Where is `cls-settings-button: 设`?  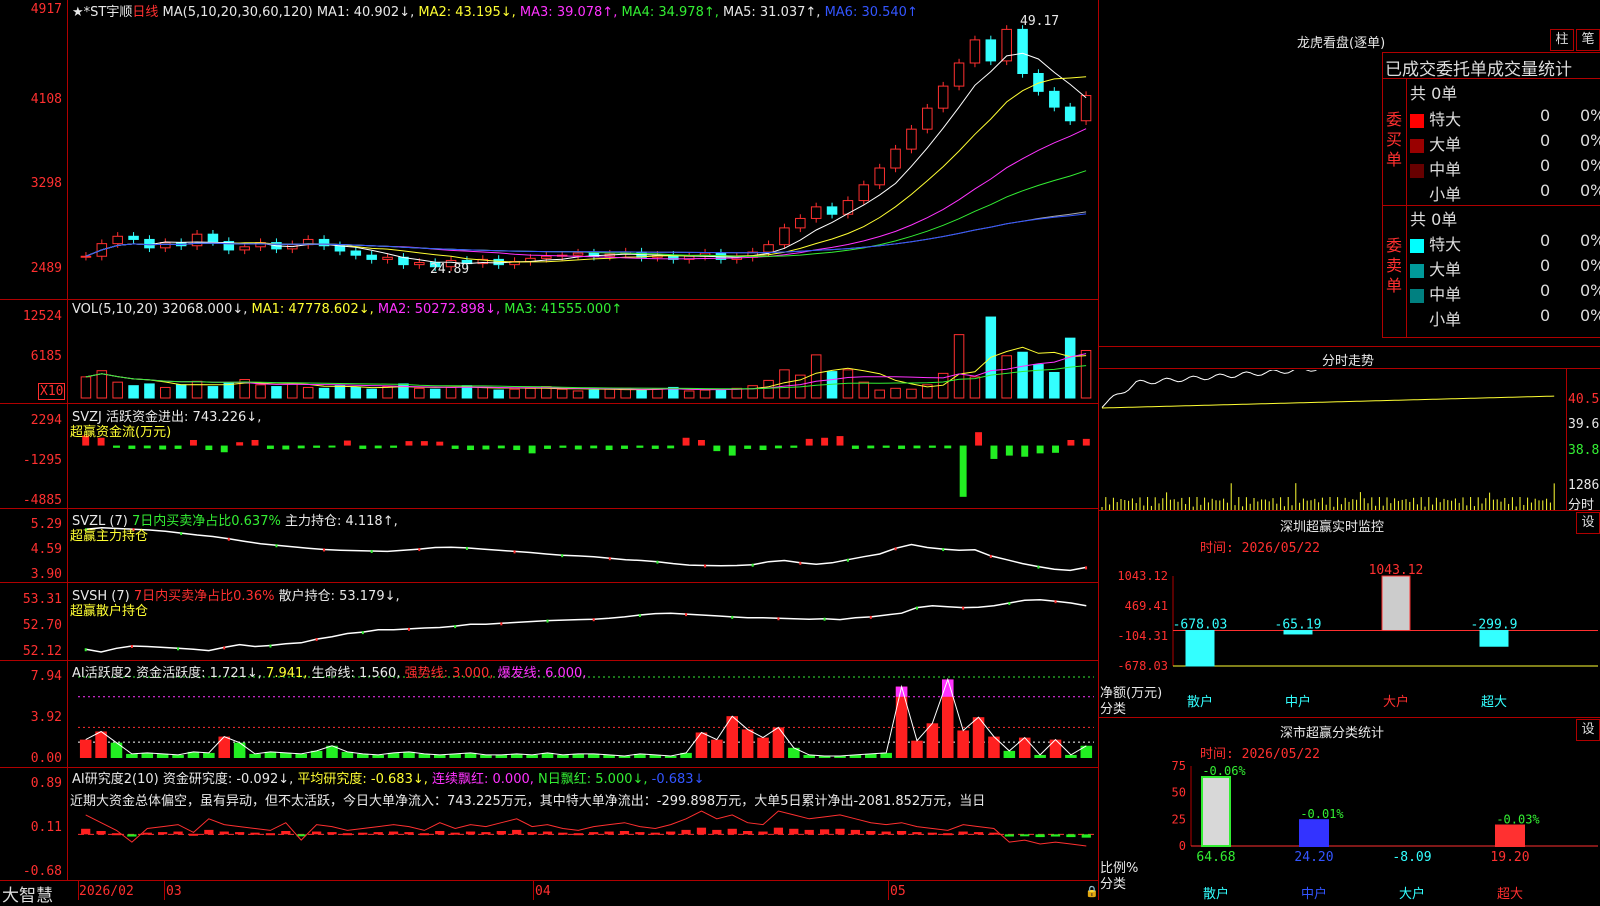
cls-settings-button: 设 is located at coordinates (1588, 730).